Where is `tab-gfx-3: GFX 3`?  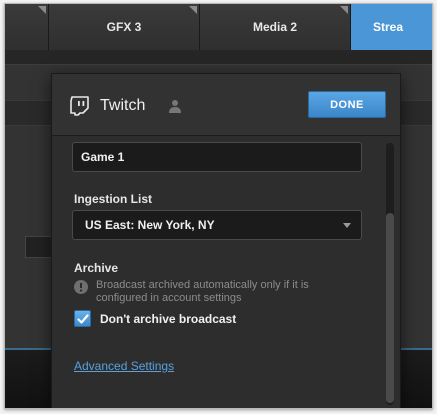
tab-gfx-3: GFX 3 is located at coordinates (124, 27).